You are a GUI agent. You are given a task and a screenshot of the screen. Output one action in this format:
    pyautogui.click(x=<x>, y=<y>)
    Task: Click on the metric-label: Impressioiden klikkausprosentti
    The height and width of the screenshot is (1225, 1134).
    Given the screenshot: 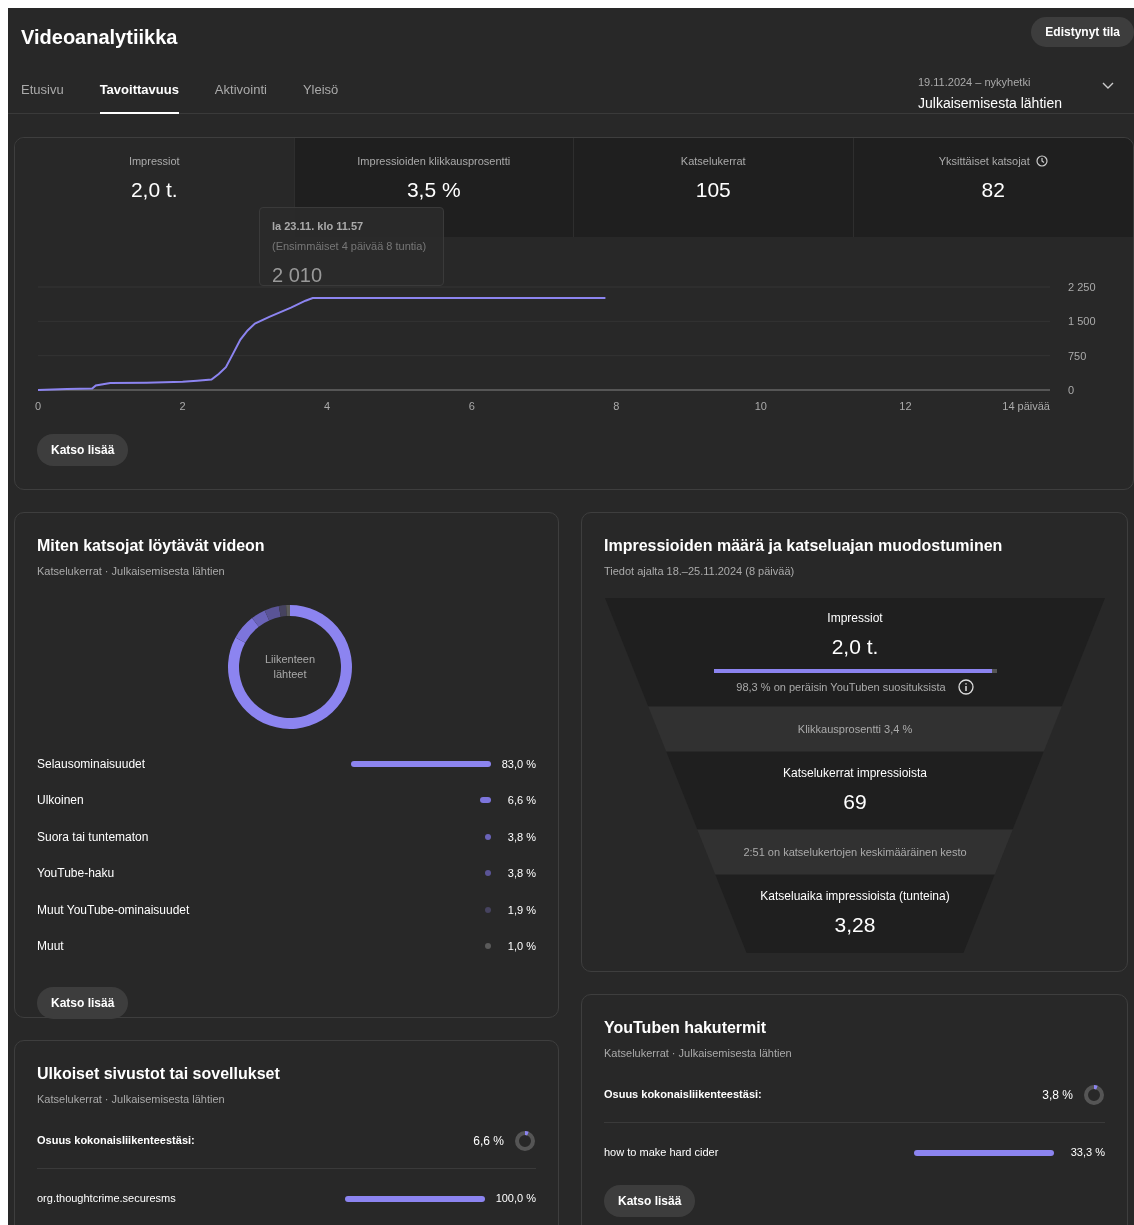 What is the action you would take?
    pyautogui.click(x=434, y=161)
    